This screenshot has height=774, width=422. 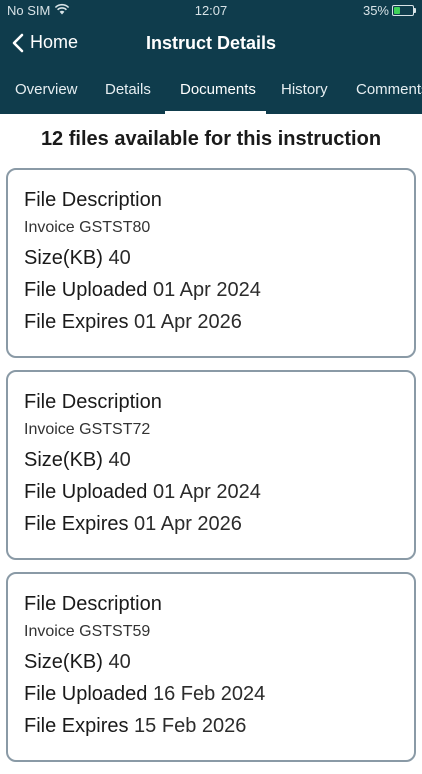 I want to click on status-bar: No SIM 12:07 35%, so click(x=211, y=11).